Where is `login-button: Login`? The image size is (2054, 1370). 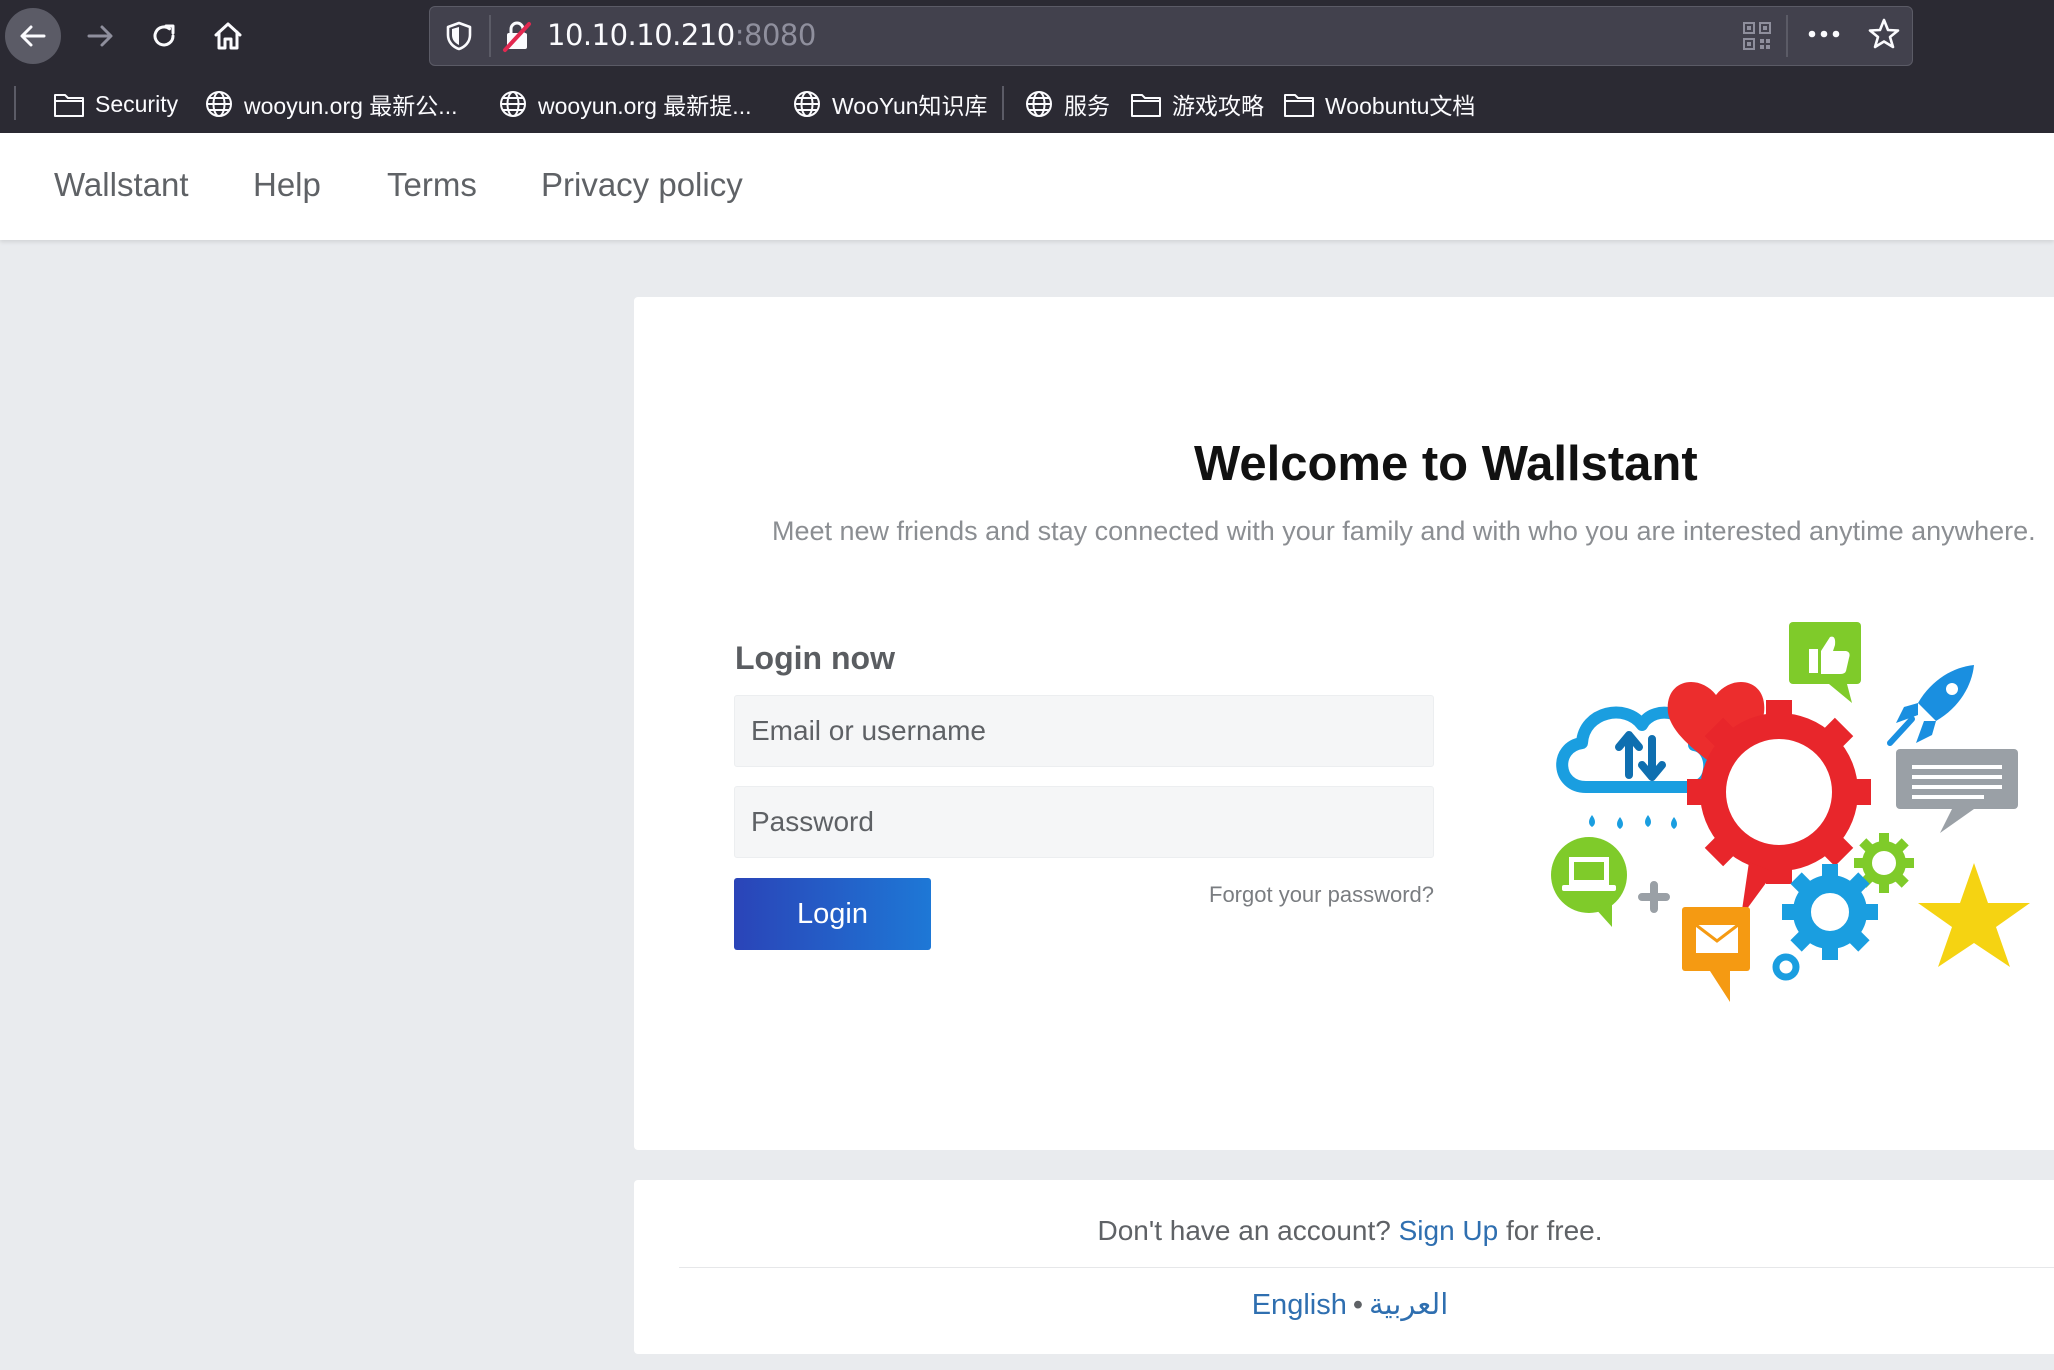
login-button: Login is located at coordinates (832, 914).